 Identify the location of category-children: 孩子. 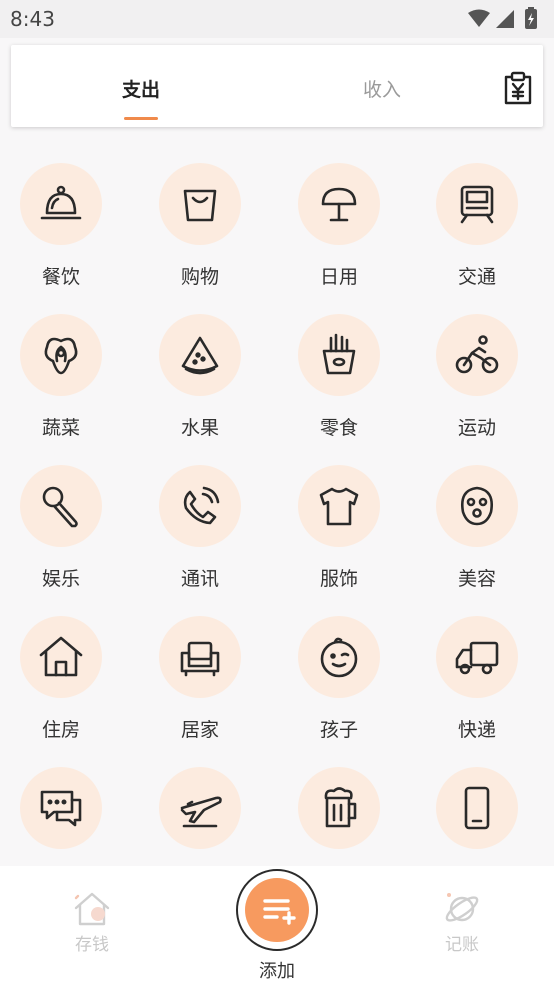
(339, 661).